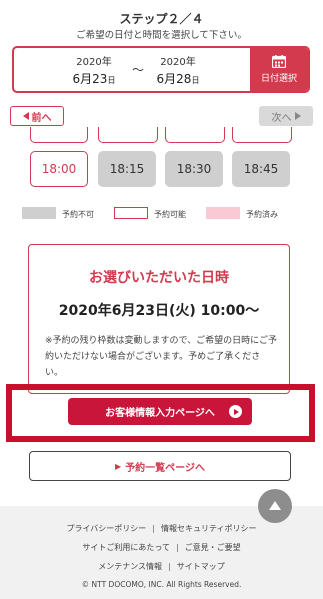 This screenshot has width=323, height=599. I want to click on time-slot: 18:30, so click(194, 169).